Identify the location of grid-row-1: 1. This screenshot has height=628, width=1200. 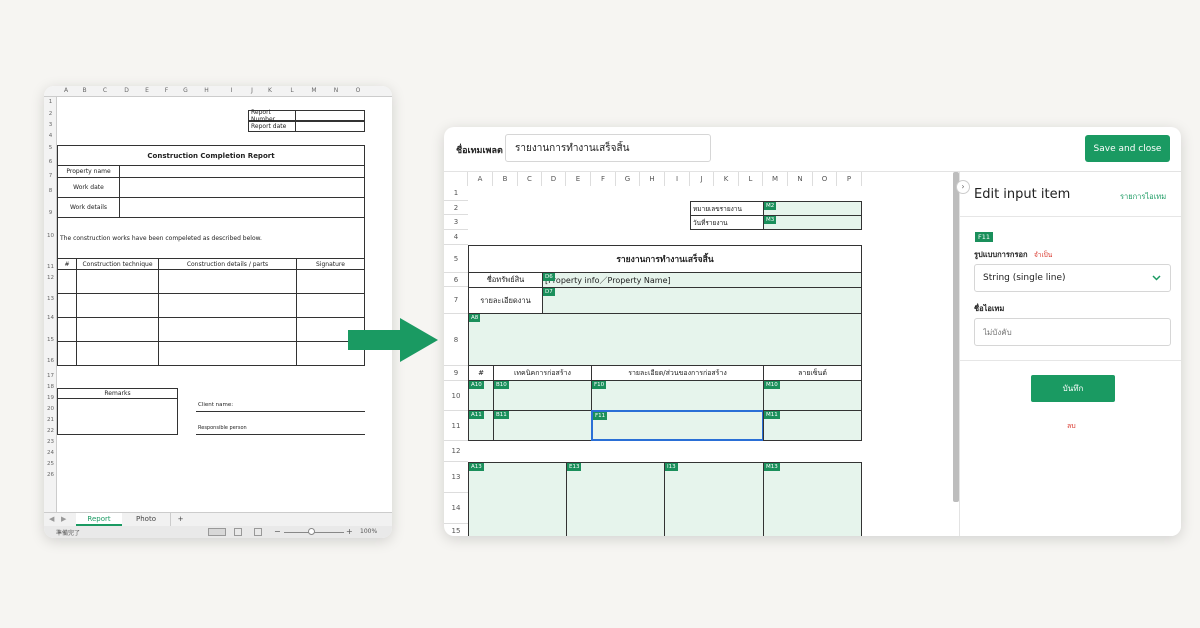
(456, 193).